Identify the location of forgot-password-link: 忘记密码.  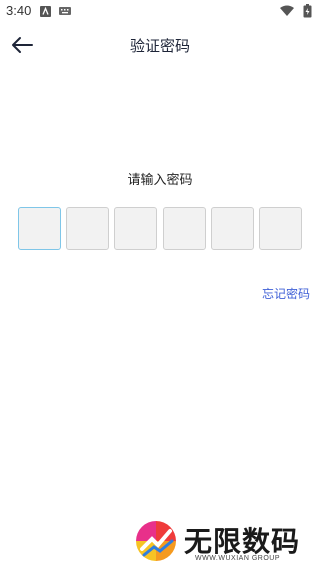
(286, 293).